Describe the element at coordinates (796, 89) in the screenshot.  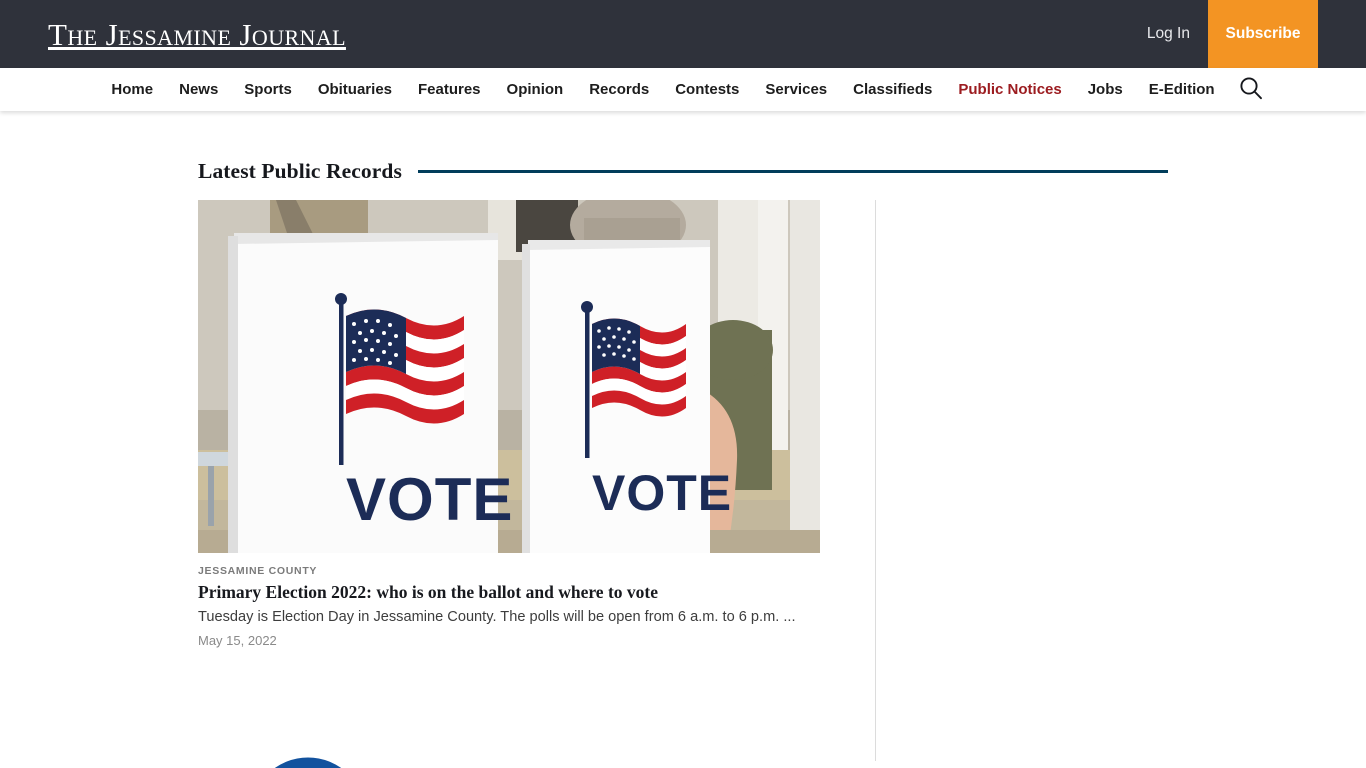
I see `nav-item-services: Services` at that location.